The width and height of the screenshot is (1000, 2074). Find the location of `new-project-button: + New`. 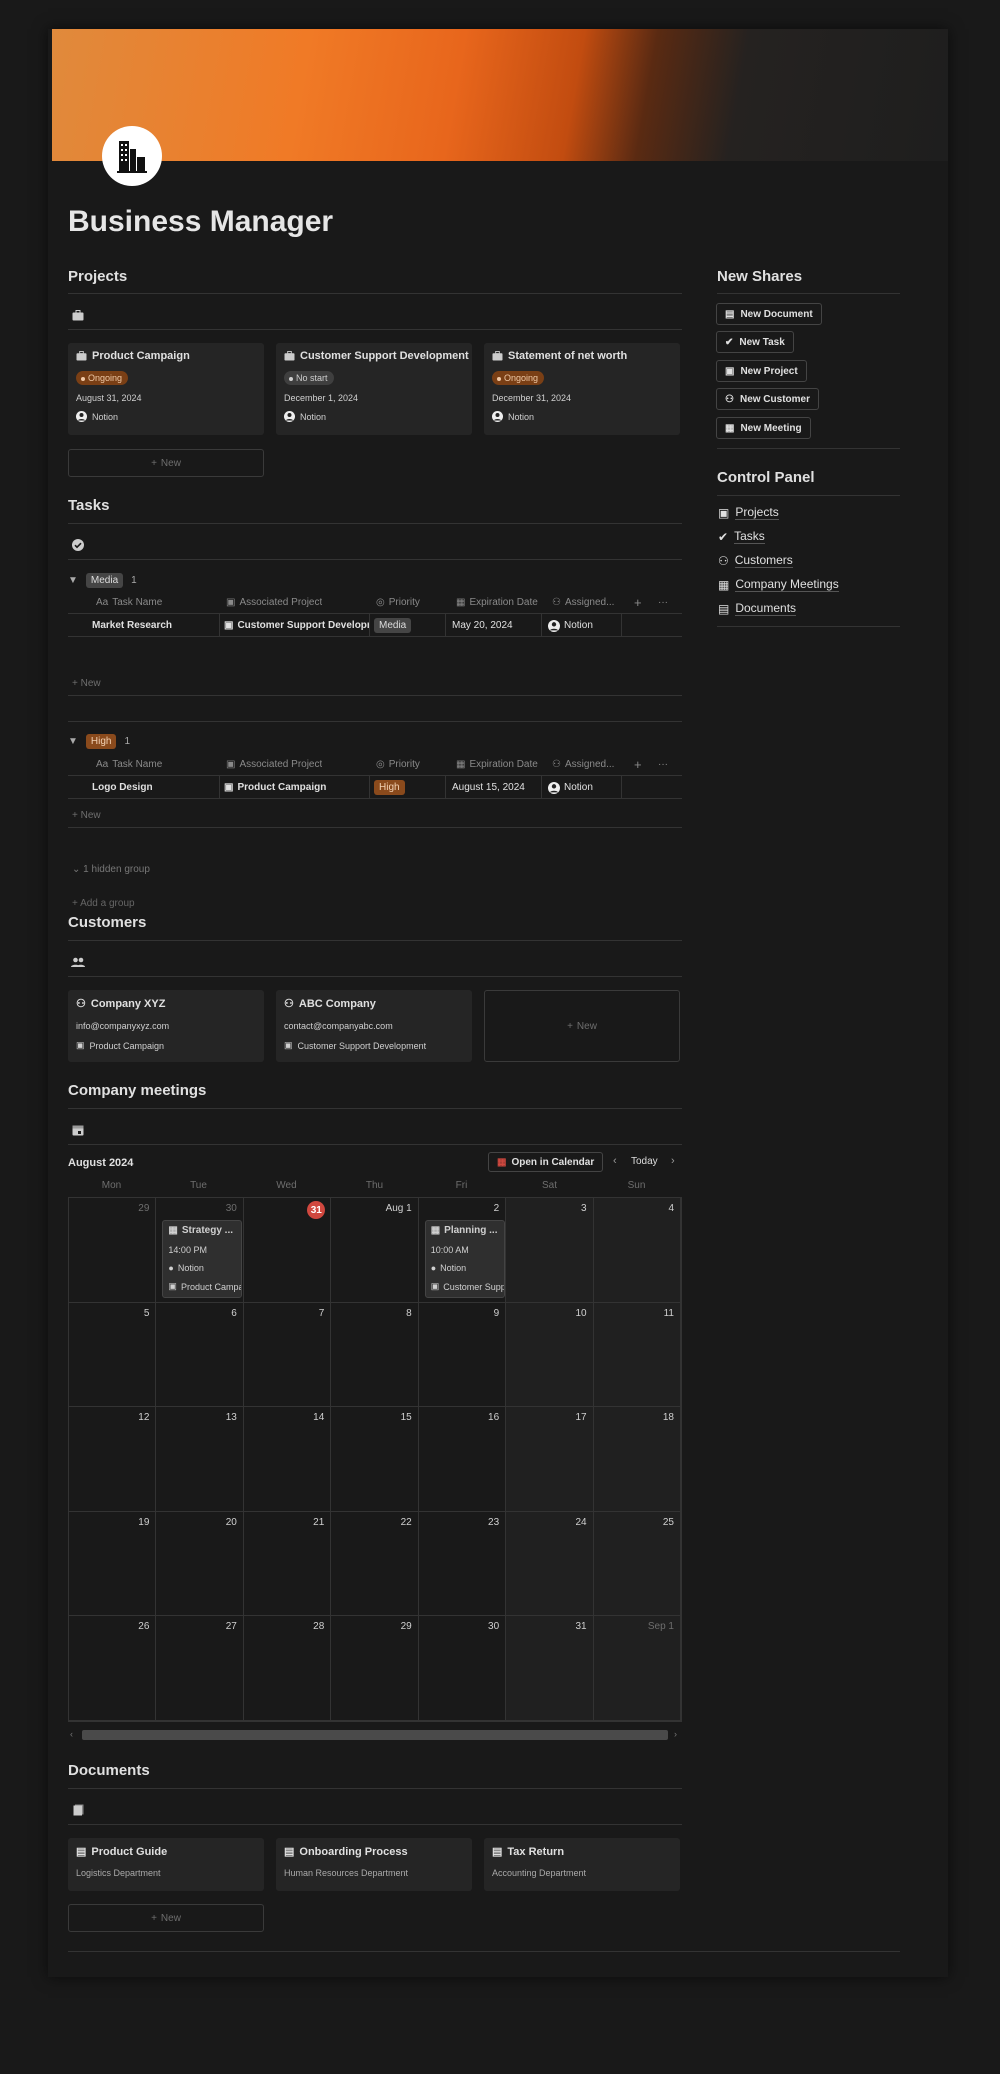

new-project-button: + New is located at coordinates (166, 463).